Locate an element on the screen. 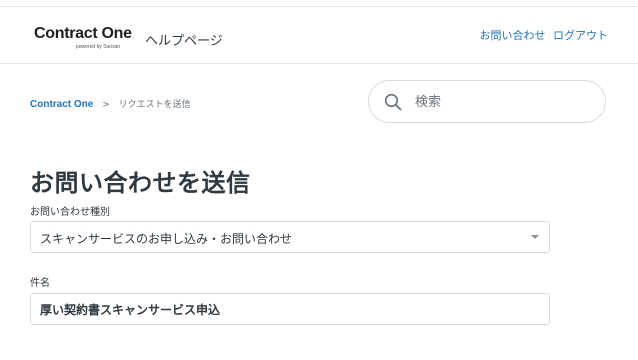  category-select: スキャンサービスのお申し込み・お問い合わせ is located at coordinates (290, 237).